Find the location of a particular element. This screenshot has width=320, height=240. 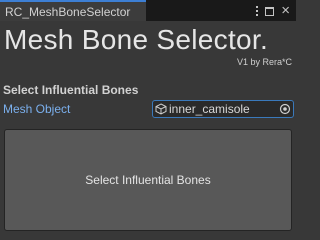

window-tab: RC_MeshBoneSelector is located at coordinates (73, 10).